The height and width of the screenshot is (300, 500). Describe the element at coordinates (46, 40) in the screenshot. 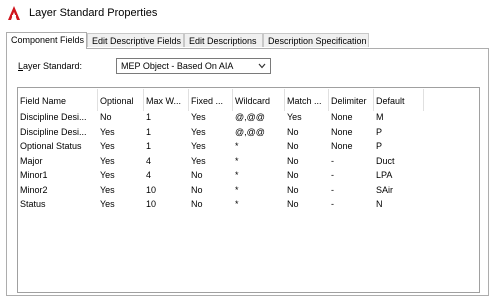

I see `tab-component-fields: Component Fields` at that location.